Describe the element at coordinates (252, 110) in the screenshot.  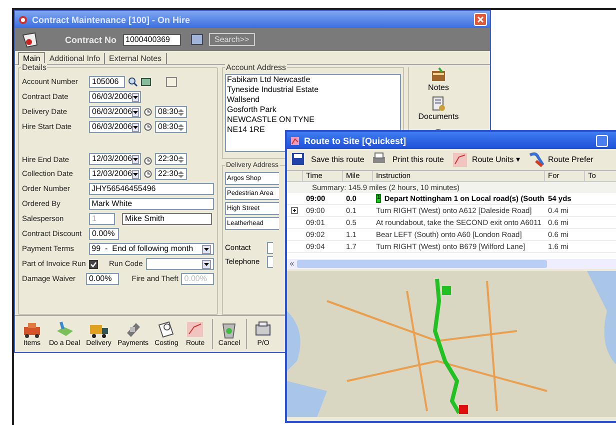
I see `address-line: Gosforth Park` at that location.